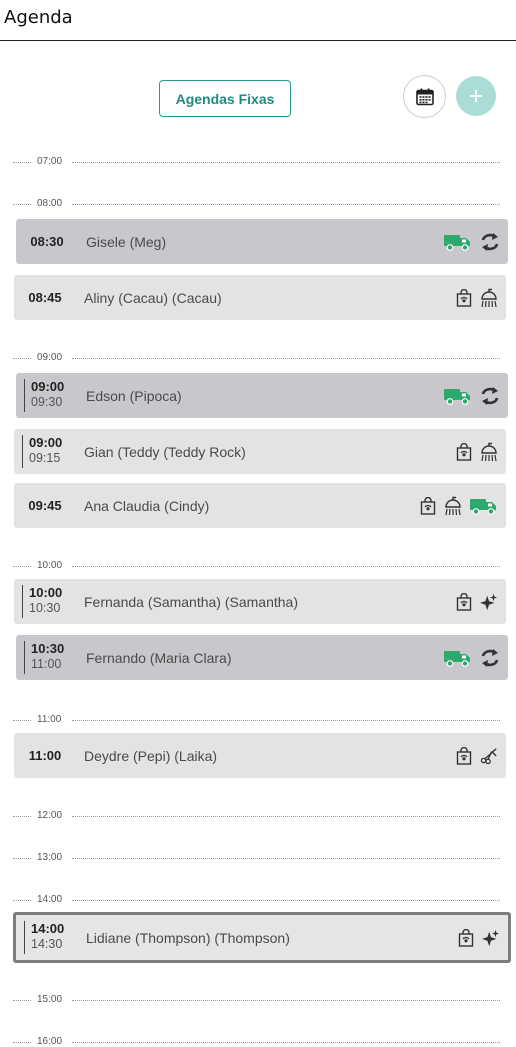 The width and height of the screenshot is (516, 1047). Describe the element at coordinates (47, 241) in the screenshot. I see `appointment-time: 08:30` at that location.